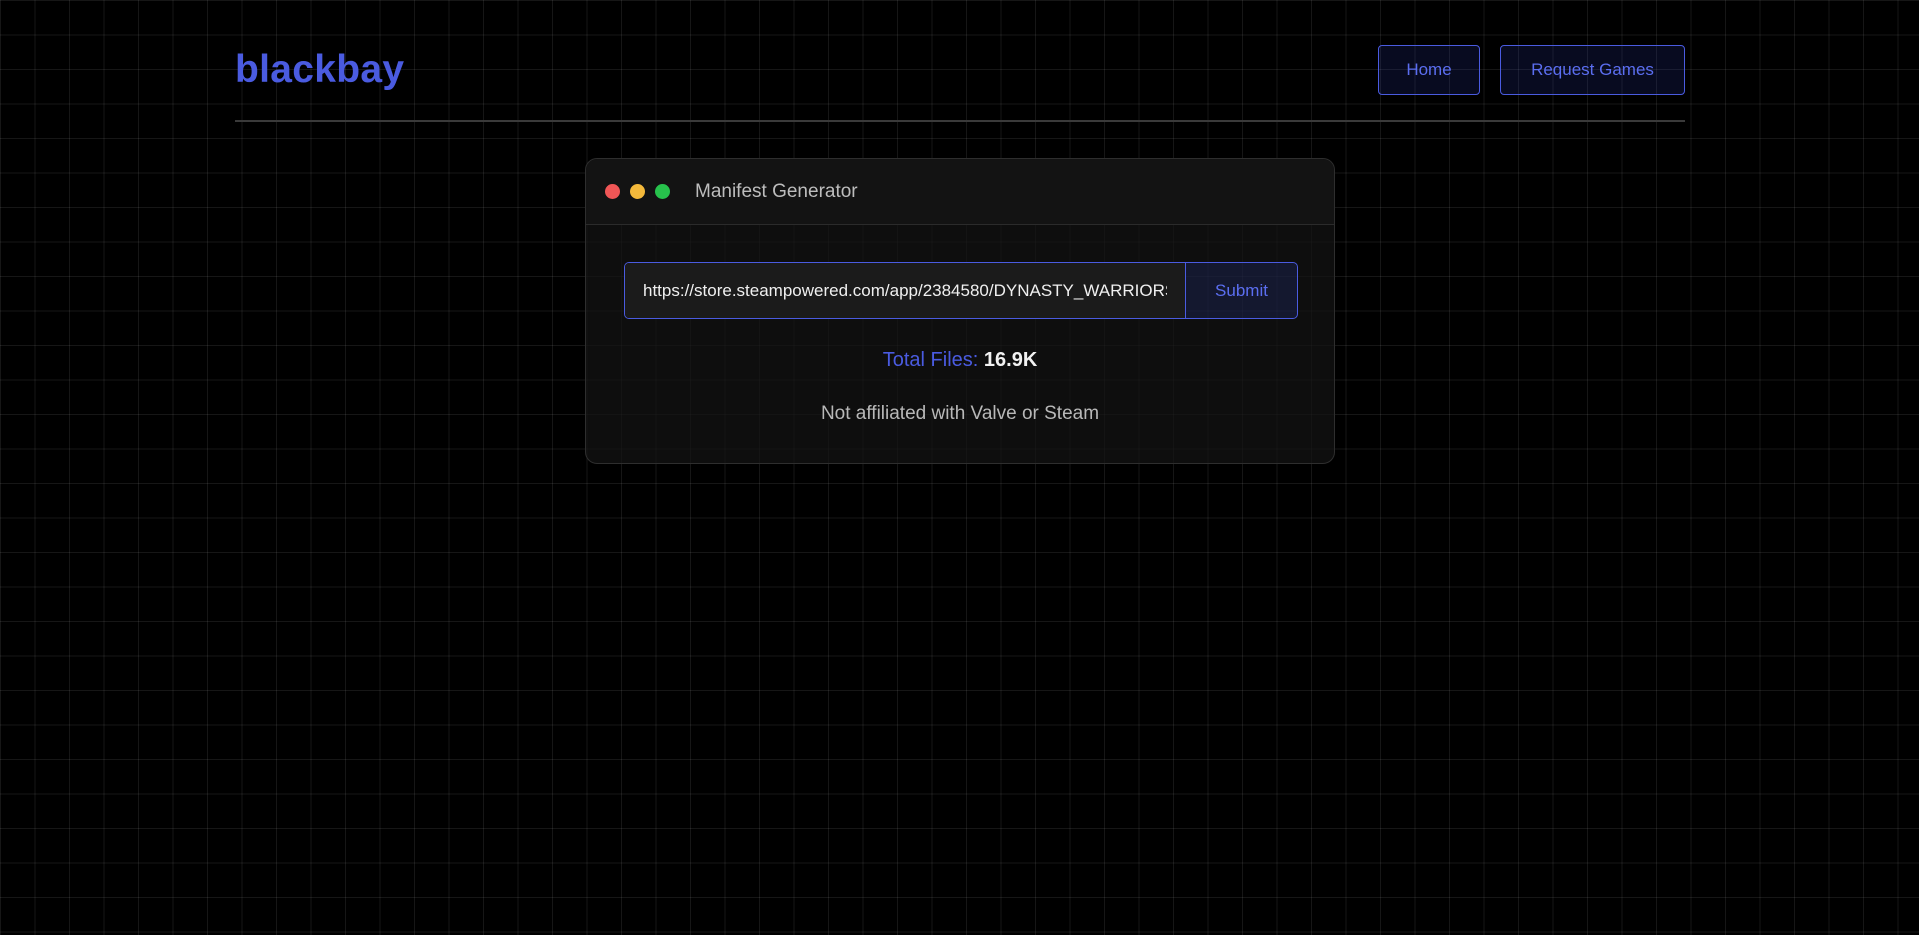 The height and width of the screenshot is (935, 1919). What do you see at coordinates (637, 191) in the screenshot?
I see `minimize-dot-icon` at bounding box center [637, 191].